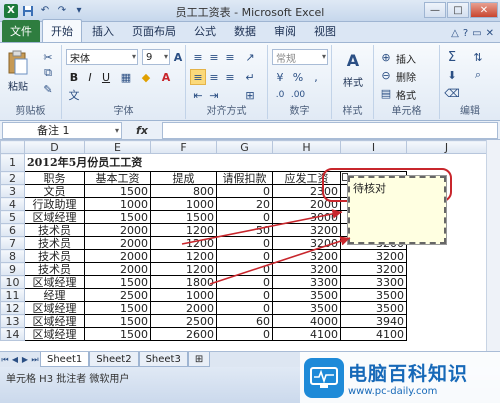 This screenshot has width=500, height=403. Describe the element at coordinates (35, 360) in the screenshot. I see `last-sheet-icon: ⏭` at that location.